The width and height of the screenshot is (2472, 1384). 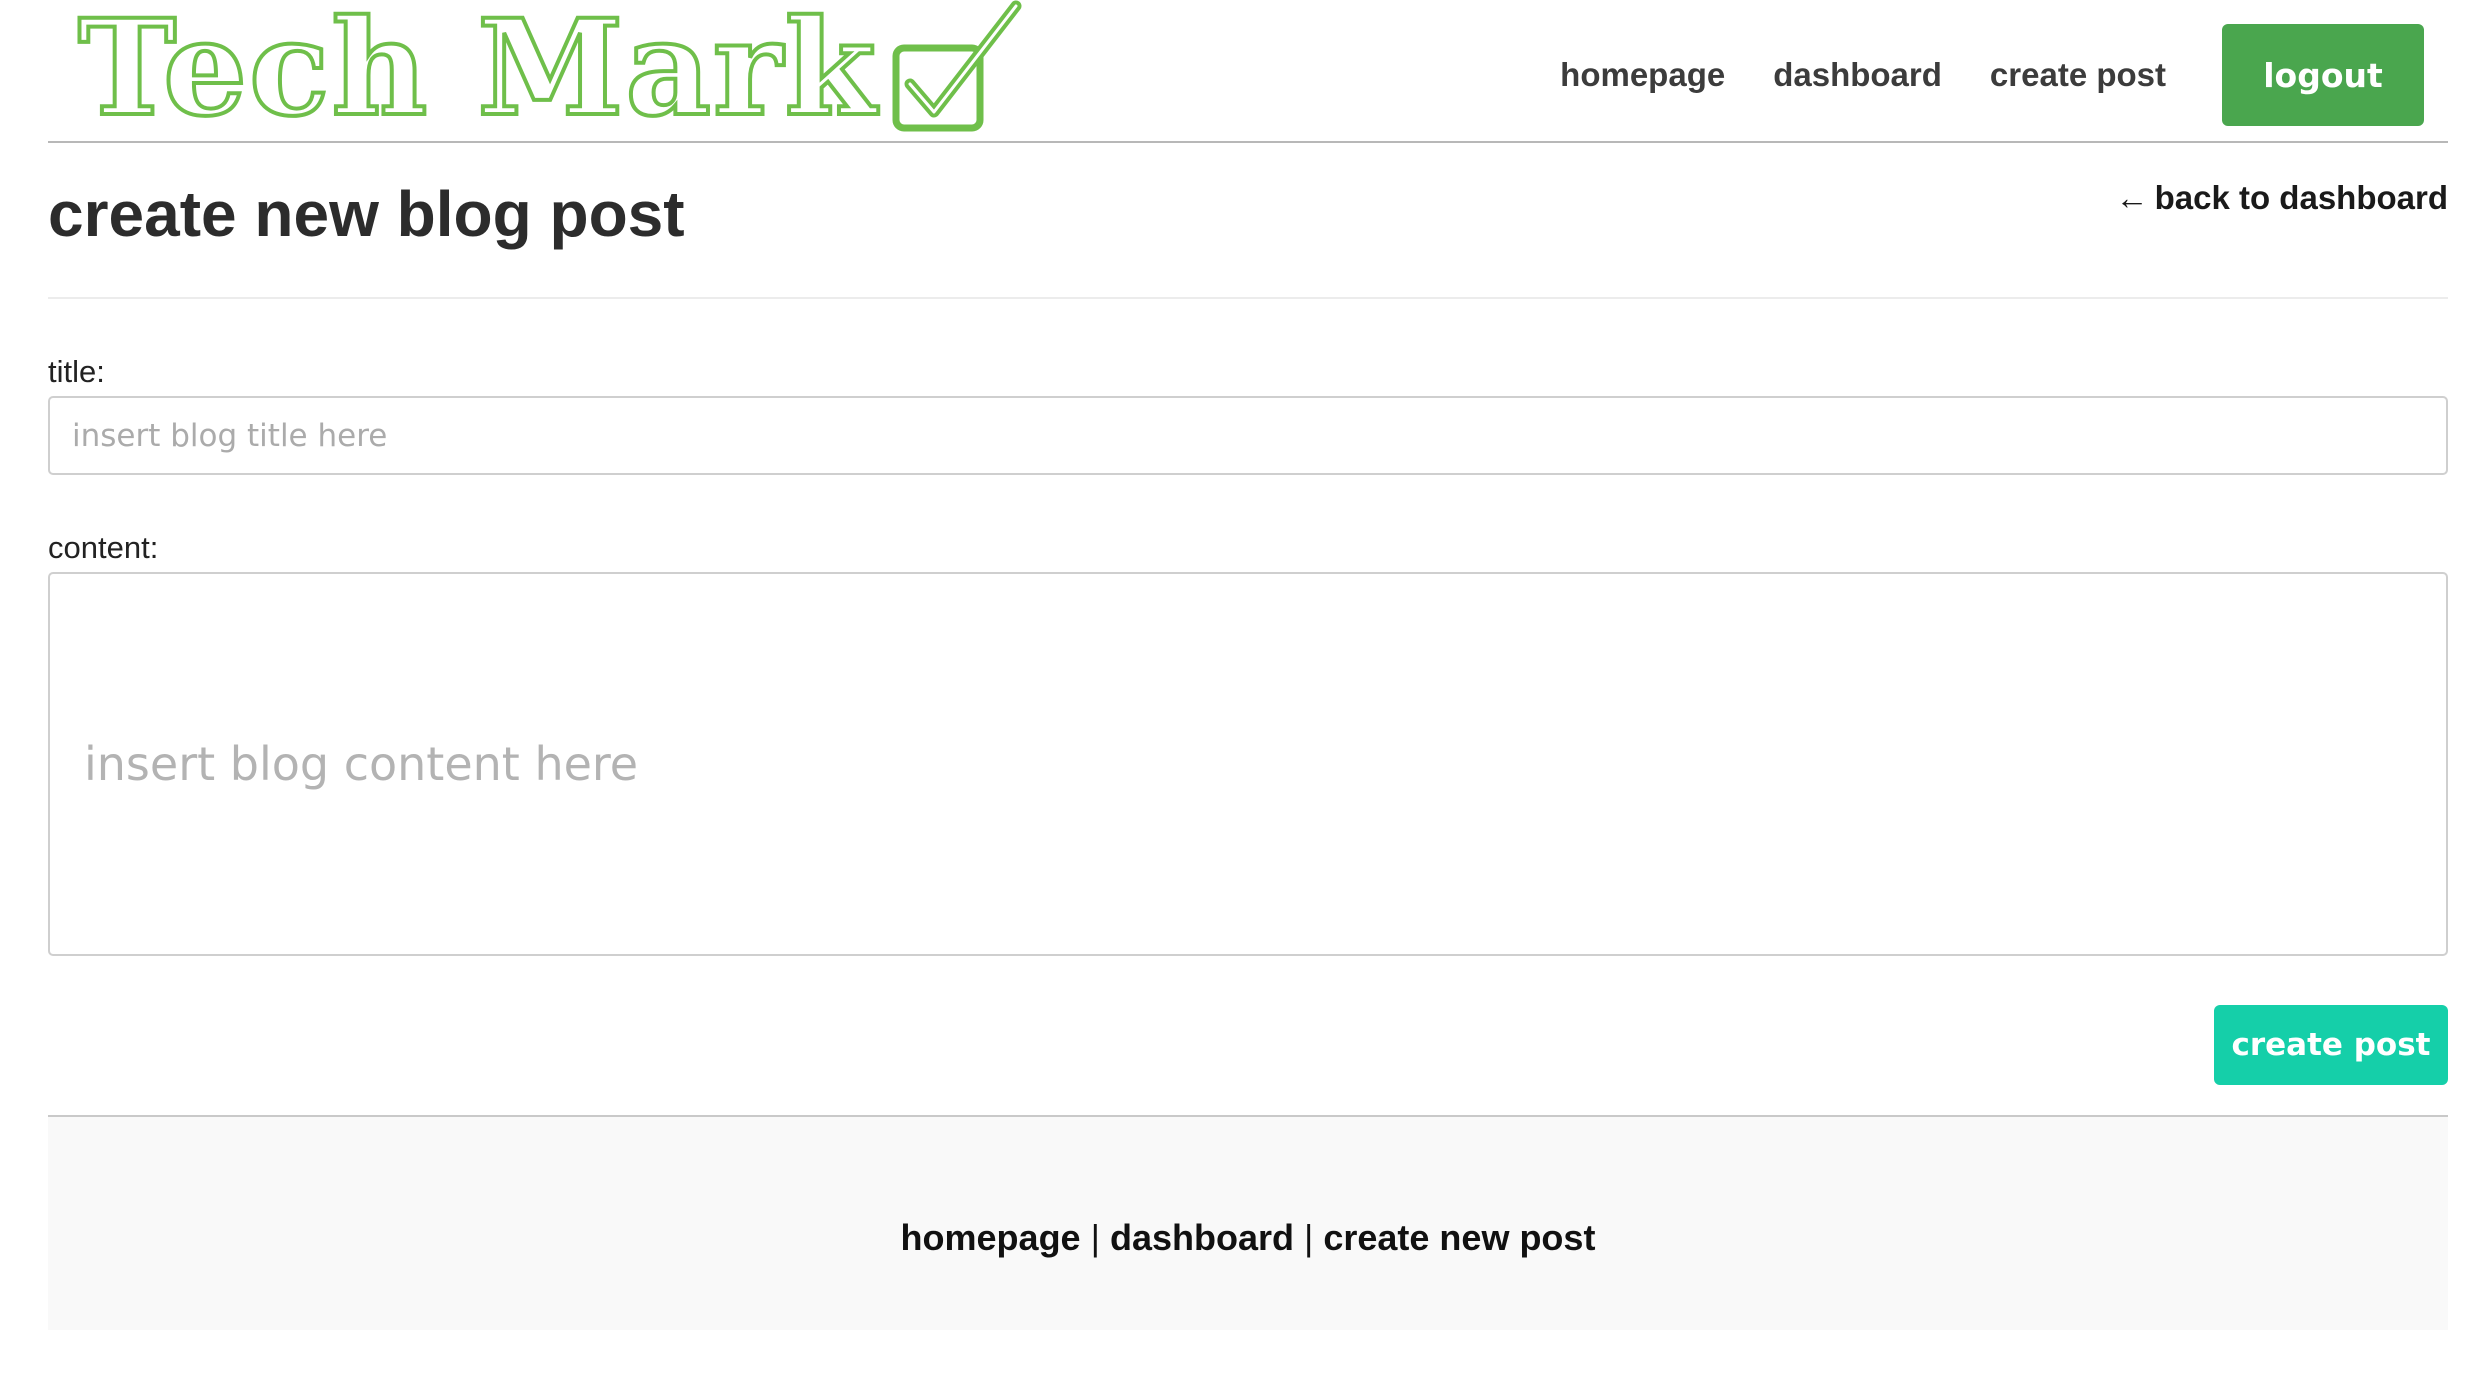 I want to click on left-arrow-icon: ←, so click(x=2132, y=197).